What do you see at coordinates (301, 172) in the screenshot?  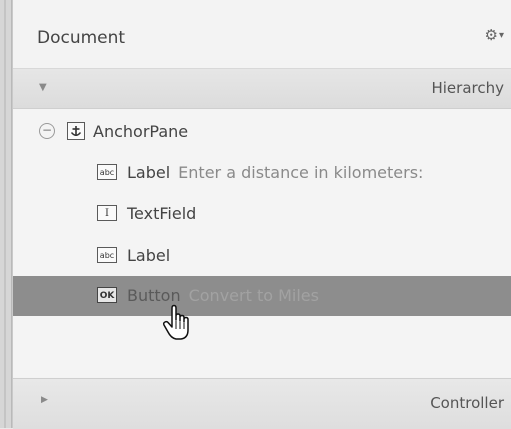 I see `tree-item-description: Enter a distance in kilometers:` at bounding box center [301, 172].